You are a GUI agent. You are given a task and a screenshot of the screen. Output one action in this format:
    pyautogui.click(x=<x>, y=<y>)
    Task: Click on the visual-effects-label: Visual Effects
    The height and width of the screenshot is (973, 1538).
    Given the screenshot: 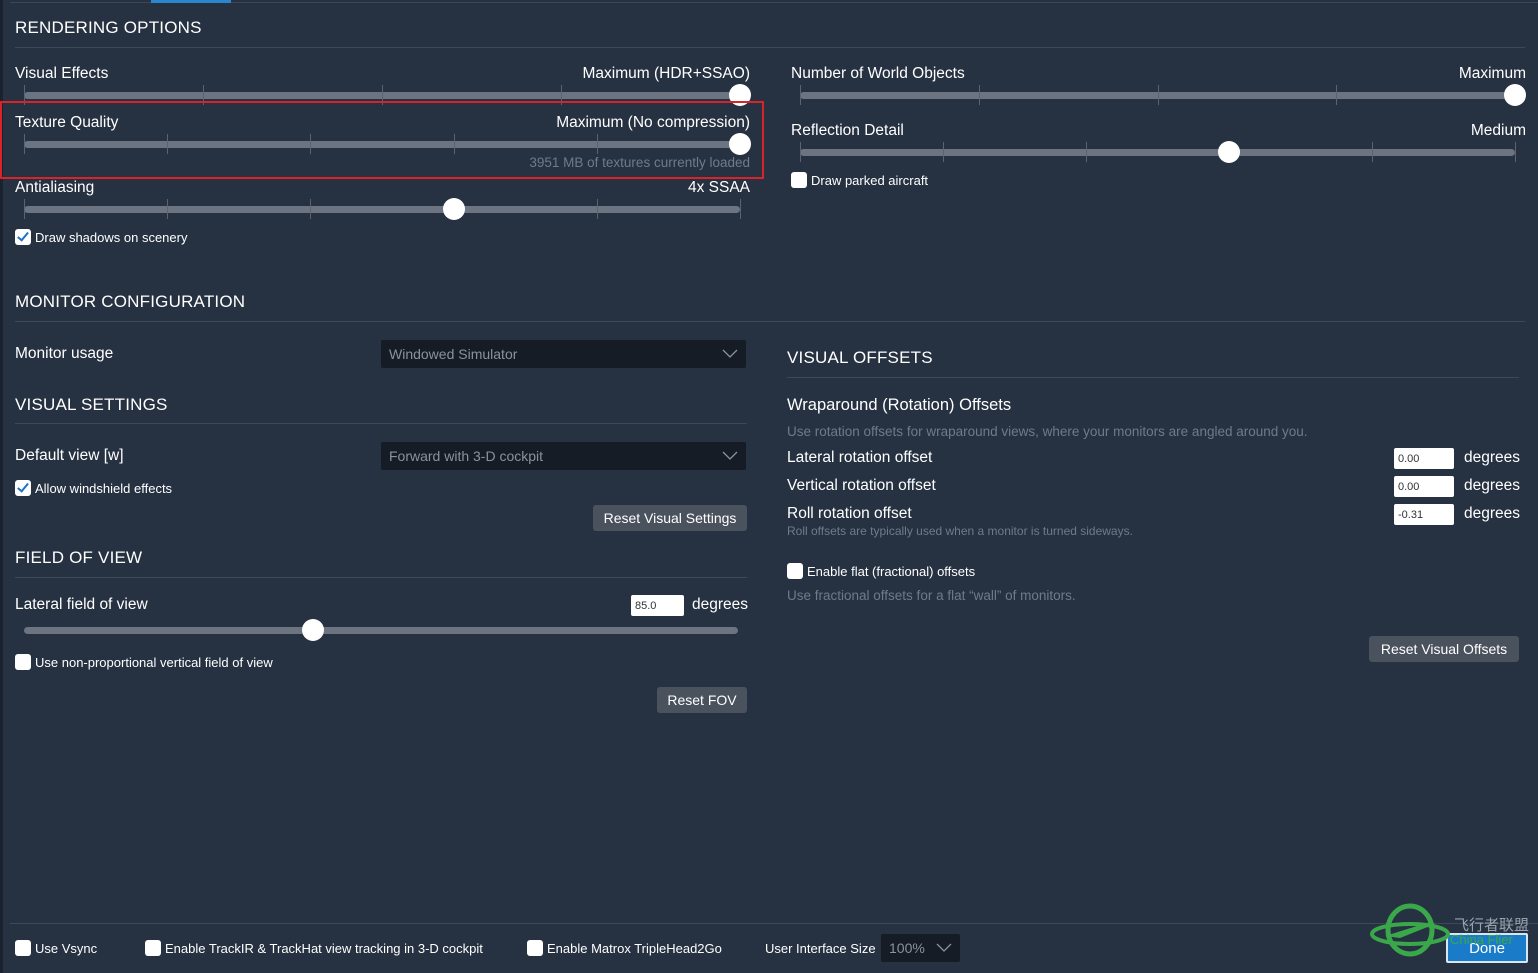 What is the action you would take?
    pyautogui.click(x=62, y=73)
    